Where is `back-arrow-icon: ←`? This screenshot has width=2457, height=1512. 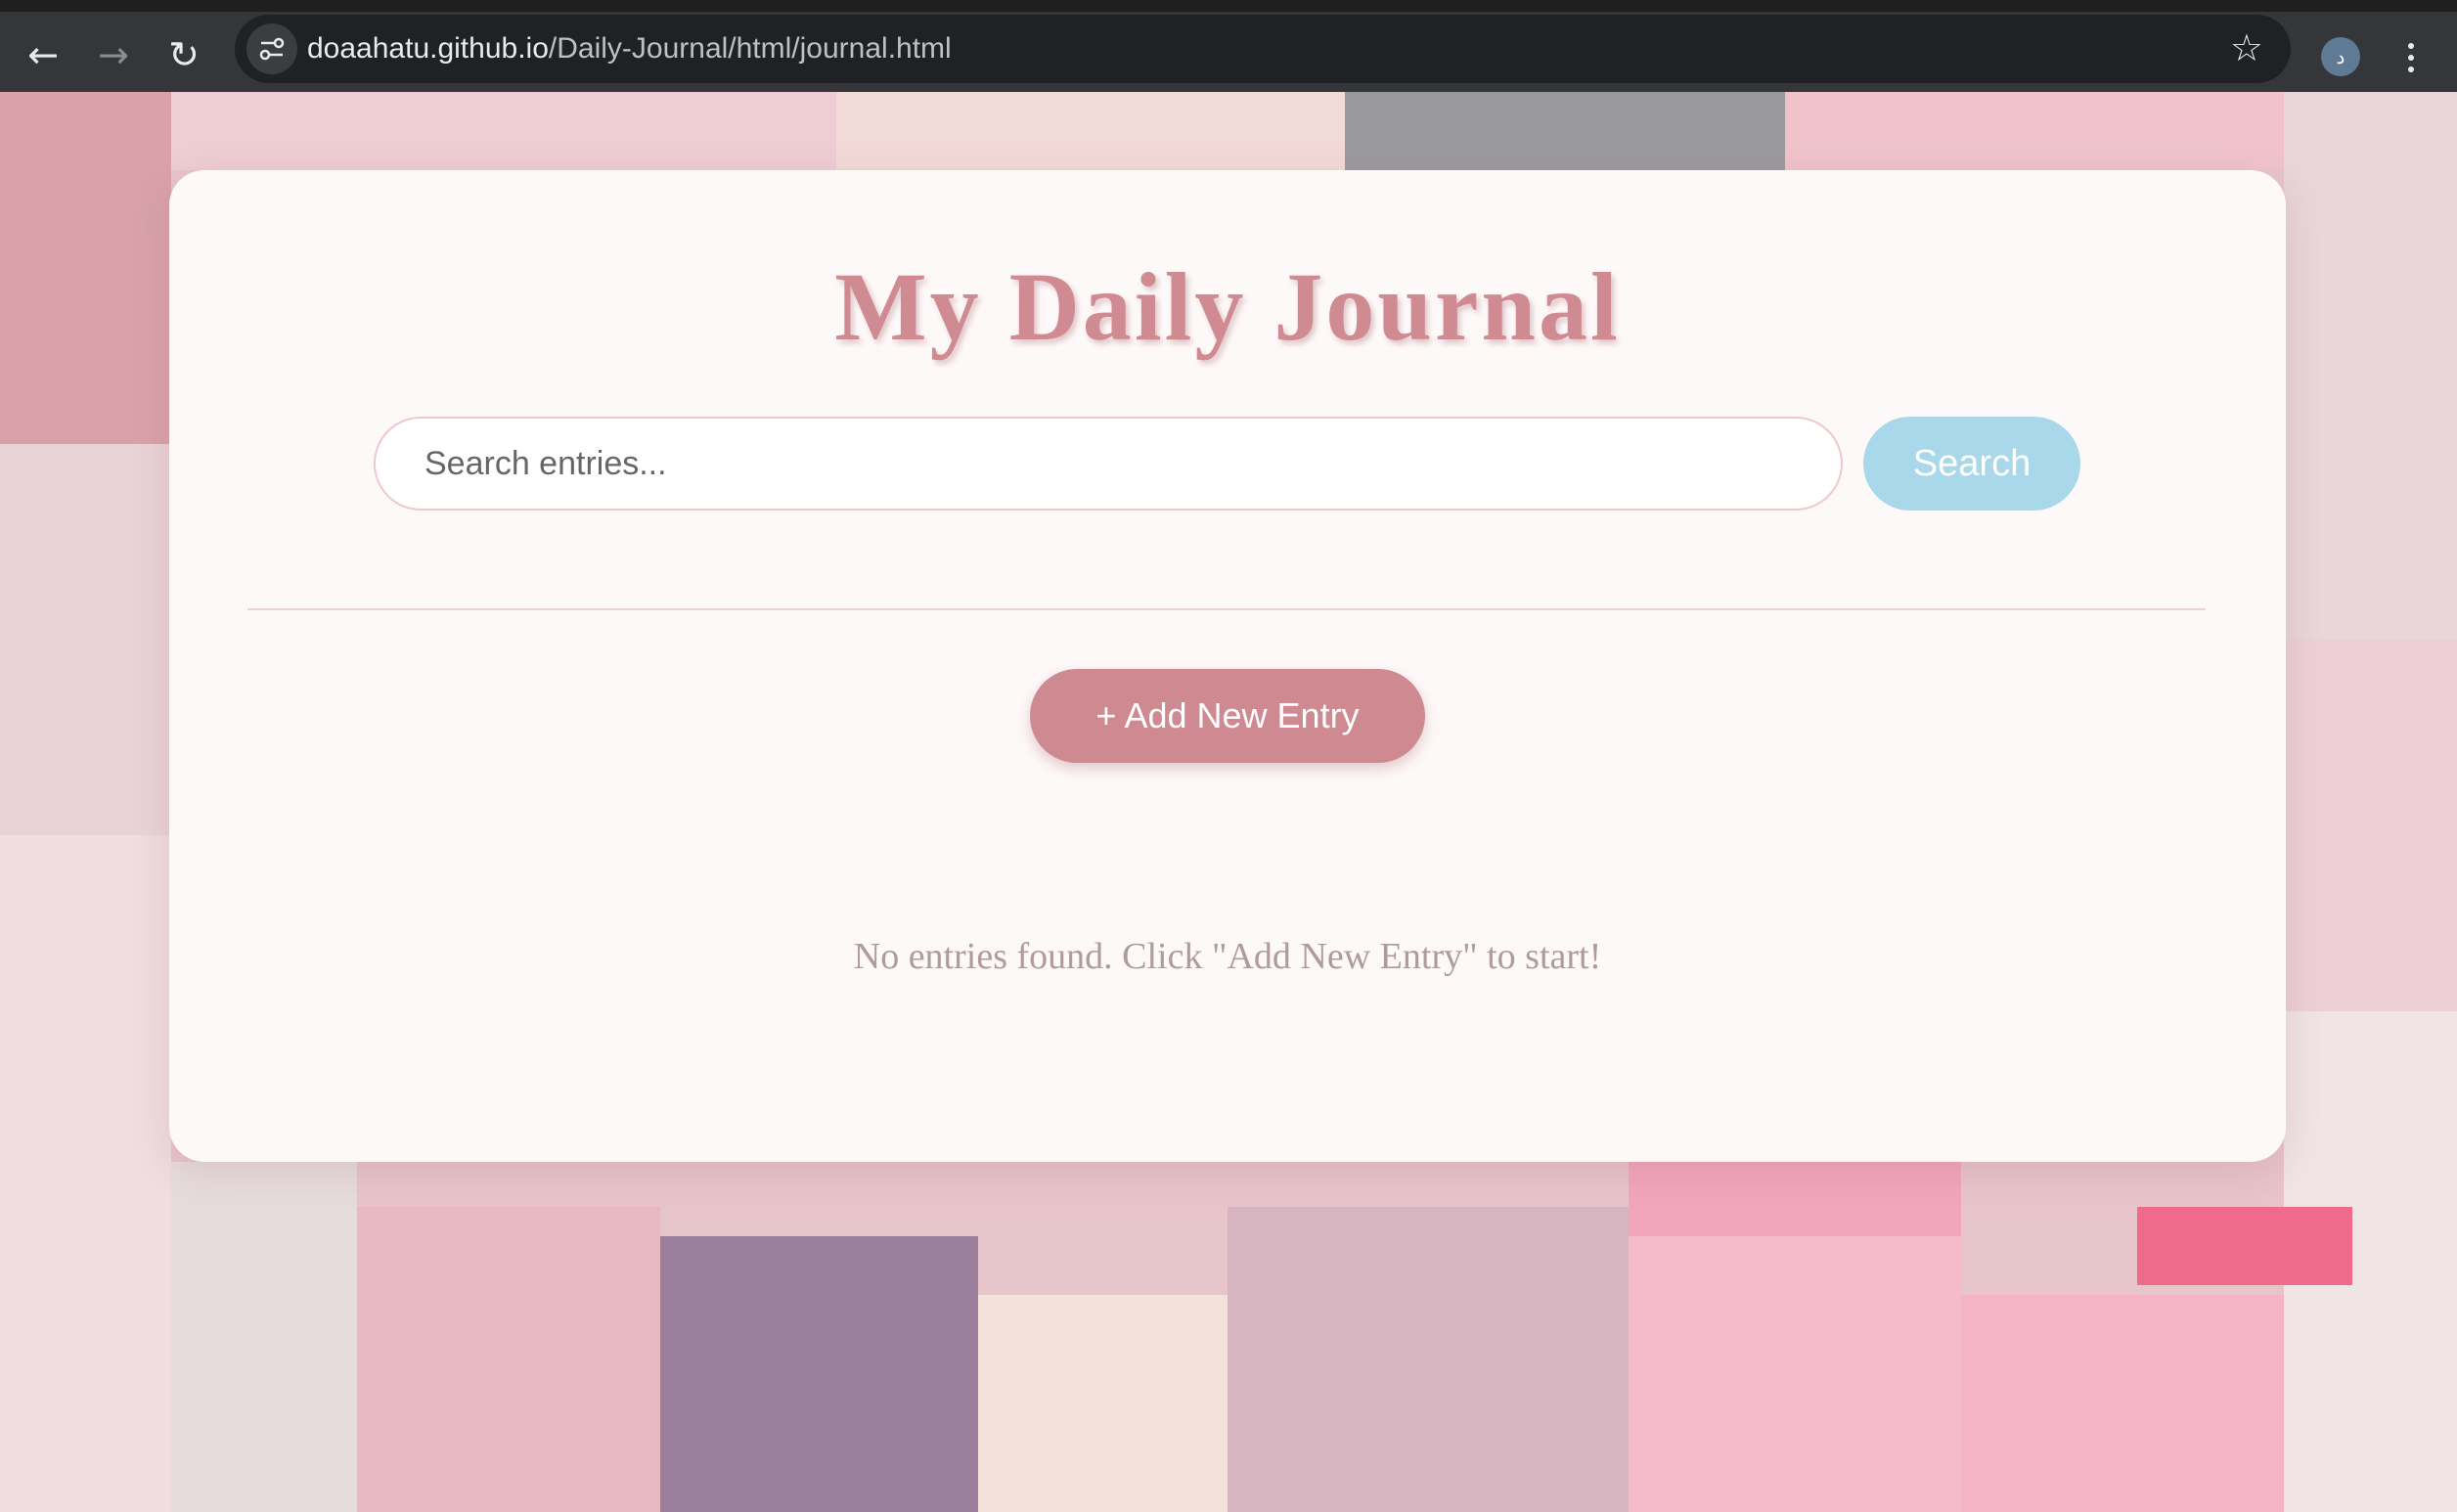 back-arrow-icon: ← is located at coordinates (43, 54).